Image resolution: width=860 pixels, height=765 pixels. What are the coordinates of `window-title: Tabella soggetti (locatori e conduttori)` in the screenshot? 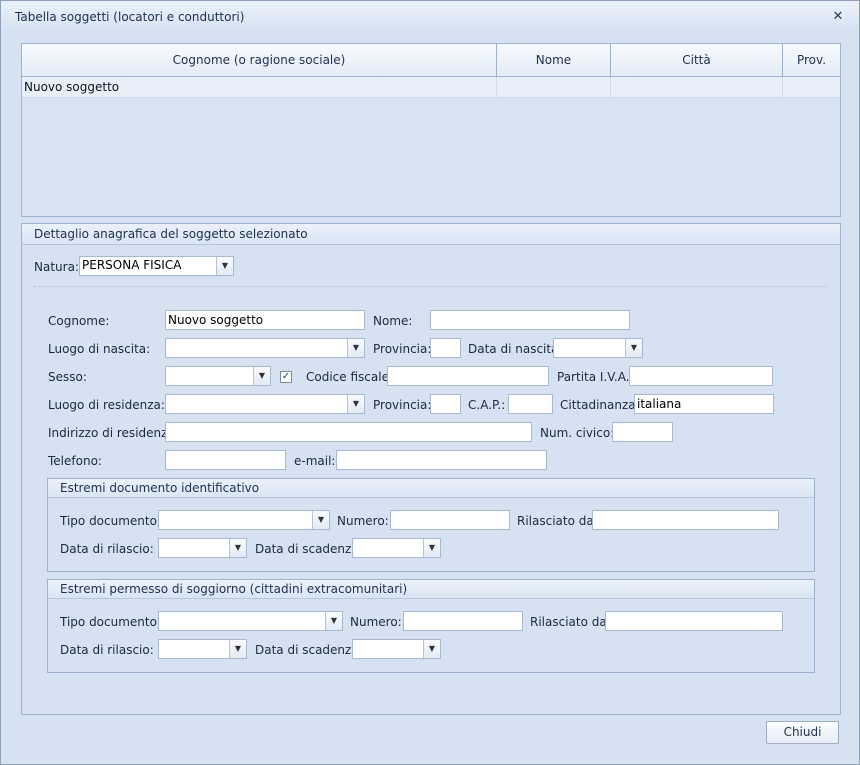 It's located at (130, 17).